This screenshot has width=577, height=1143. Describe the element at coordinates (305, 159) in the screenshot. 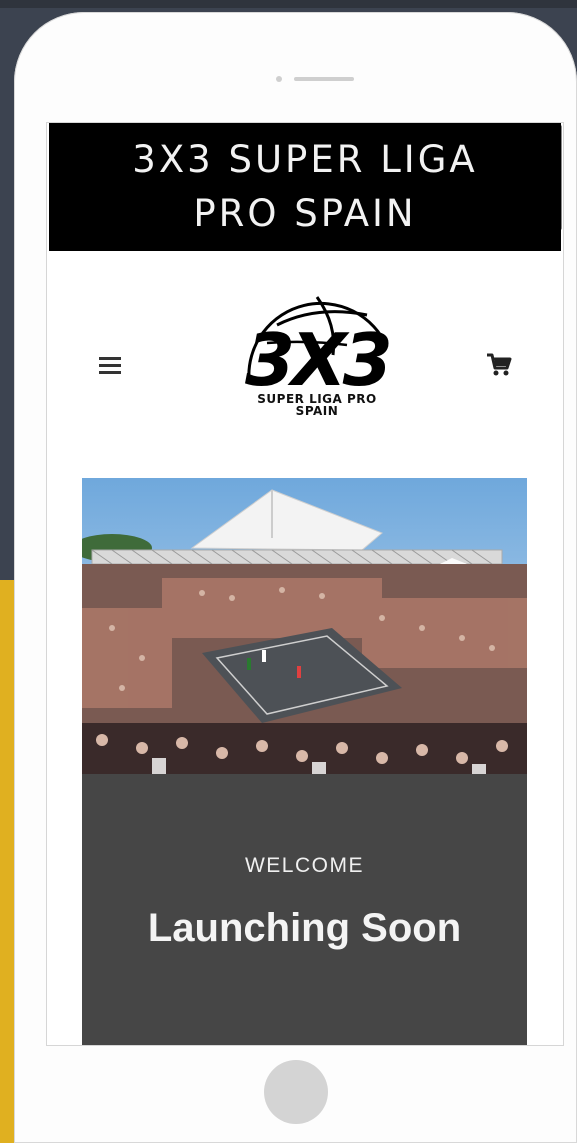

I see `site-title-line-1: 3X3 SUPER LIGA` at that location.